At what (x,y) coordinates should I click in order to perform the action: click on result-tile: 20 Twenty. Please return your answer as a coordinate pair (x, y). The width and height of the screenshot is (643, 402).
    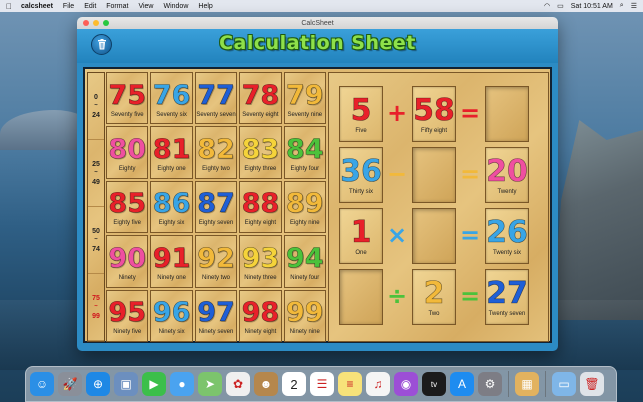
    Looking at the image, I should click on (507, 175).